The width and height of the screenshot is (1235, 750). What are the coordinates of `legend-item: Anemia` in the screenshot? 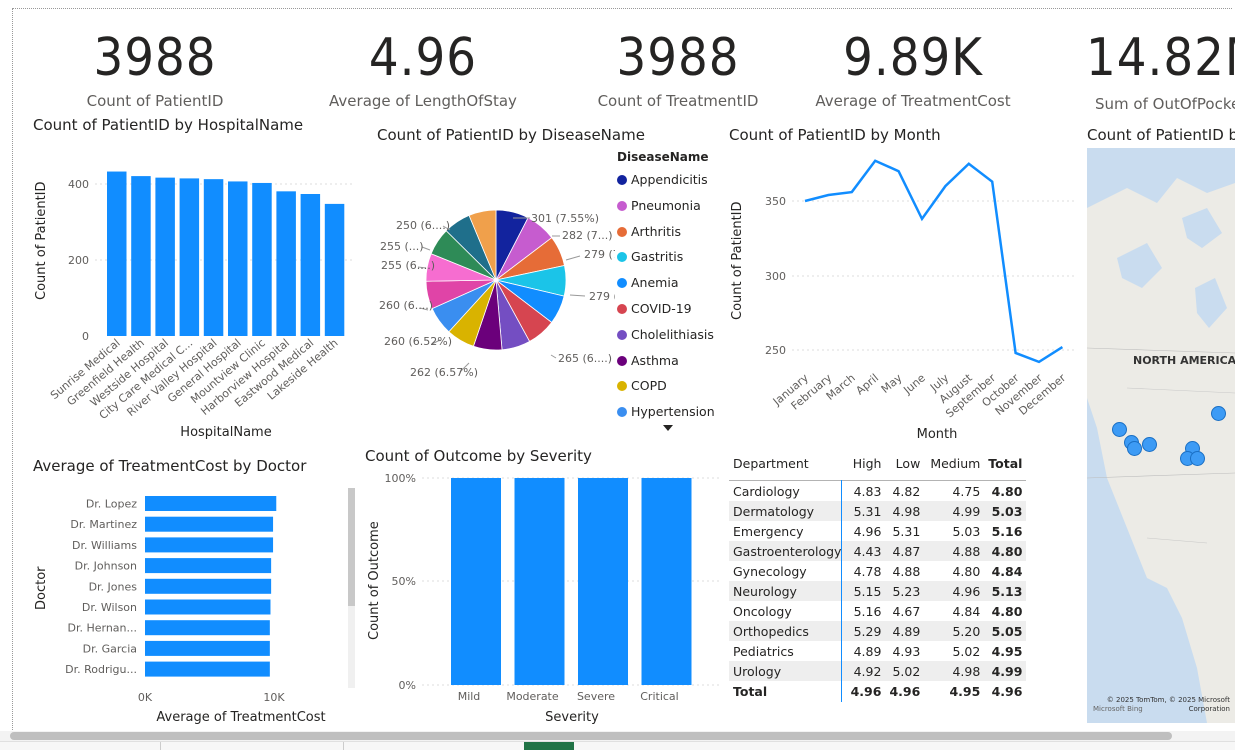 It's located at (647, 282).